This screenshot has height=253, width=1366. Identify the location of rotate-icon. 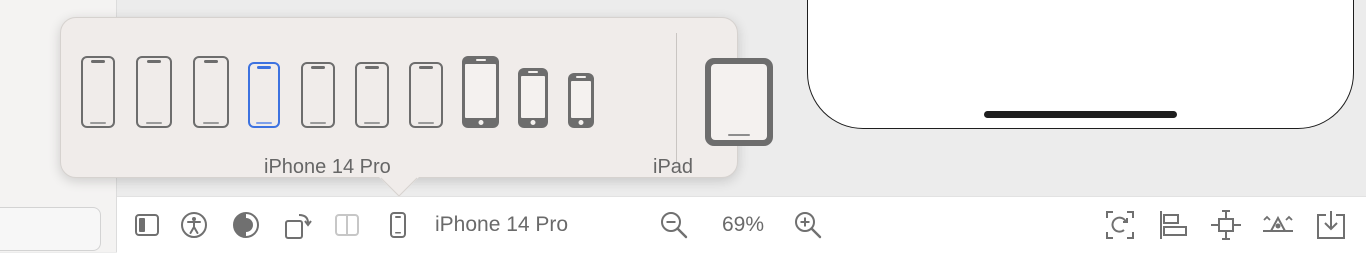
(298, 226).